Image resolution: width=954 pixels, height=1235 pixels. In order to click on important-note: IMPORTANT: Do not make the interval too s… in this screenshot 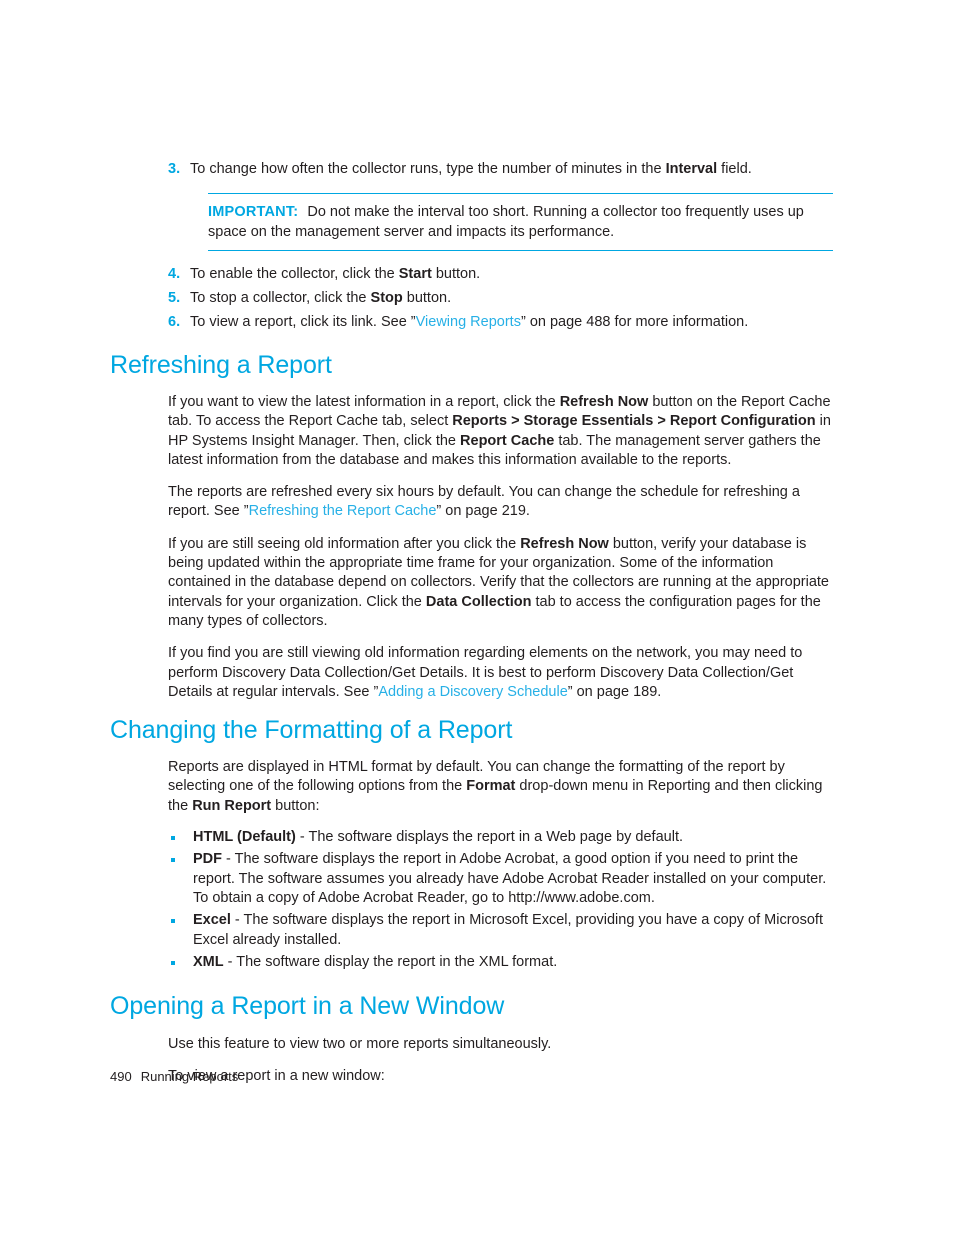, I will do `click(520, 222)`.